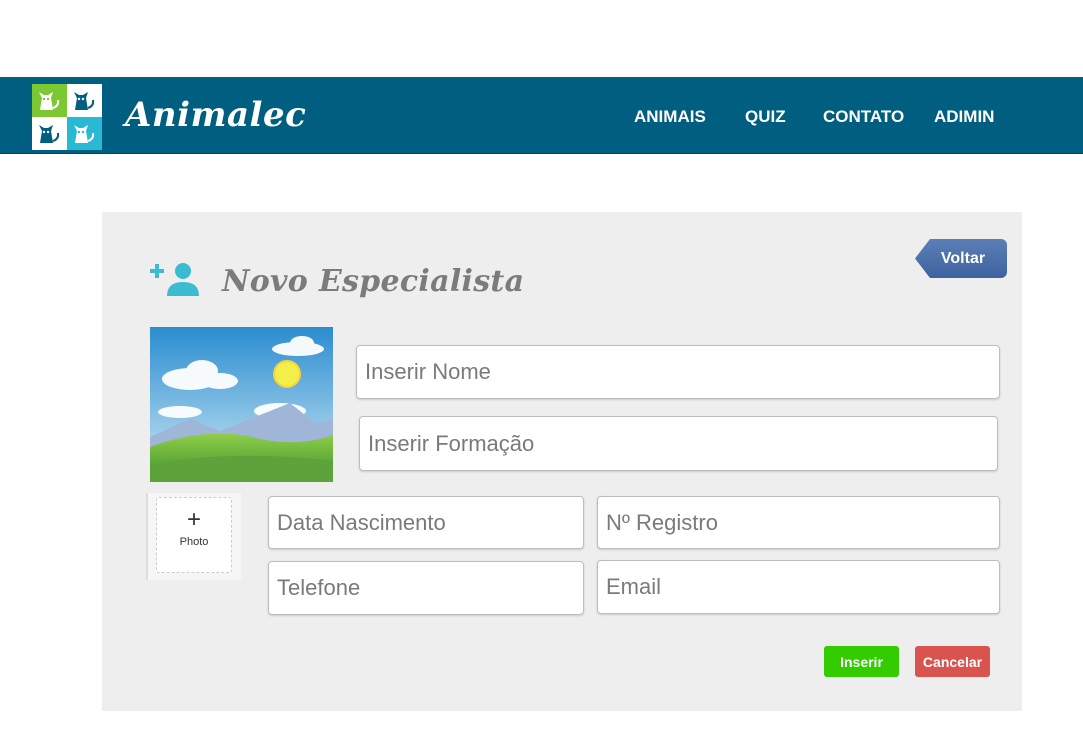  Describe the element at coordinates (798, 522) in the screenshot. I see `registration-number-input` at that location.